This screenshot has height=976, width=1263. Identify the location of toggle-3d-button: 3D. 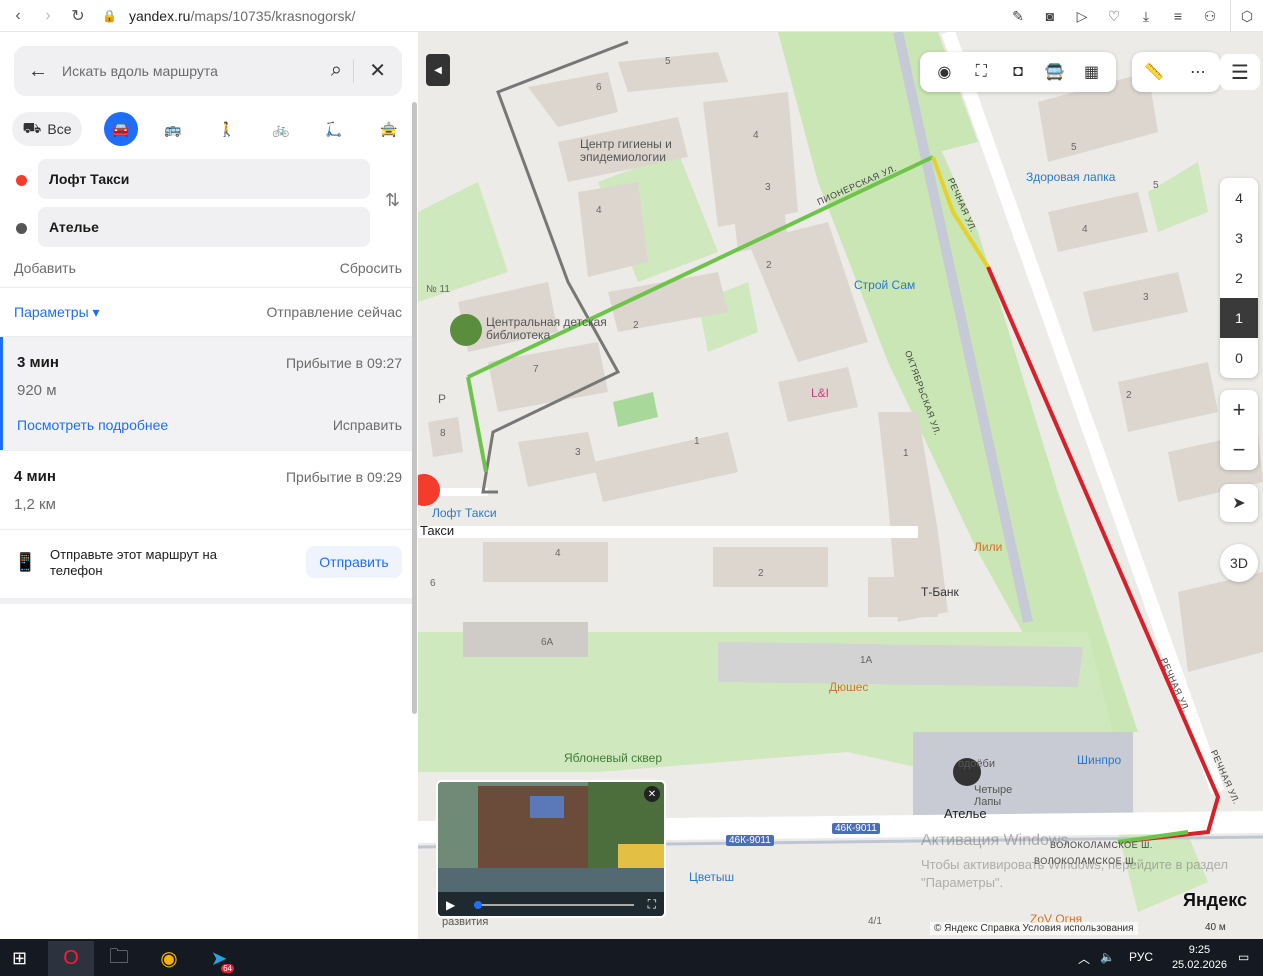
(1239, 563).